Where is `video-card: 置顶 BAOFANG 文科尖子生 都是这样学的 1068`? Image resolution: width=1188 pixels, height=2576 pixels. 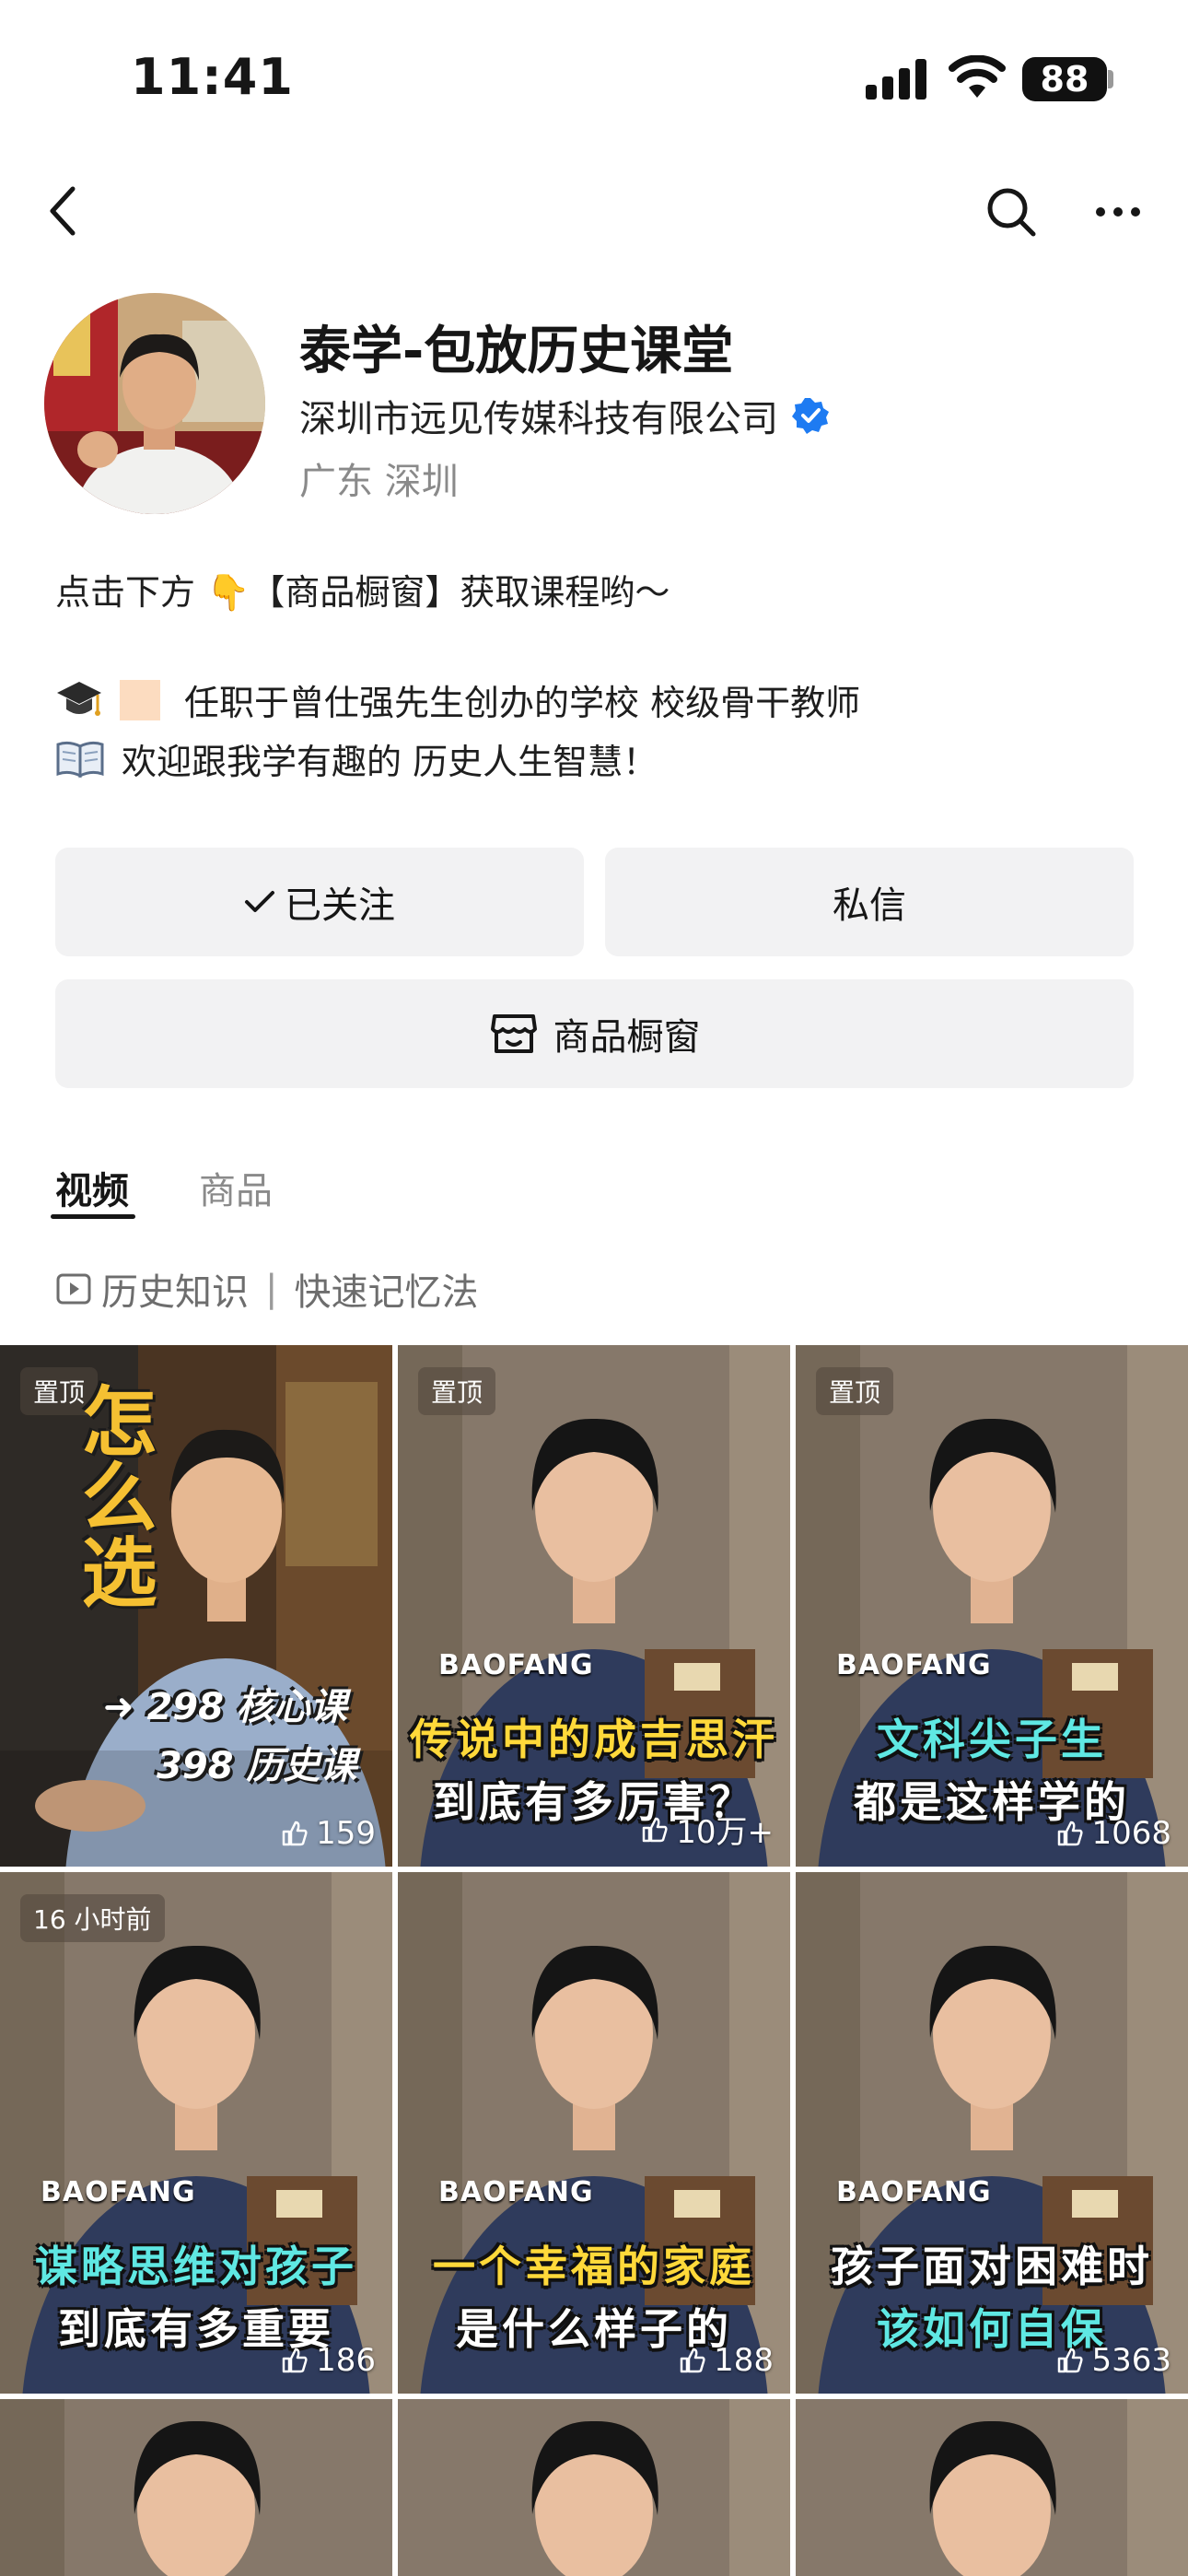
video-card: 置顶 BAOFANG 文科尖子生 都是这样学的 1068 is located at coordinates (992, 1606).